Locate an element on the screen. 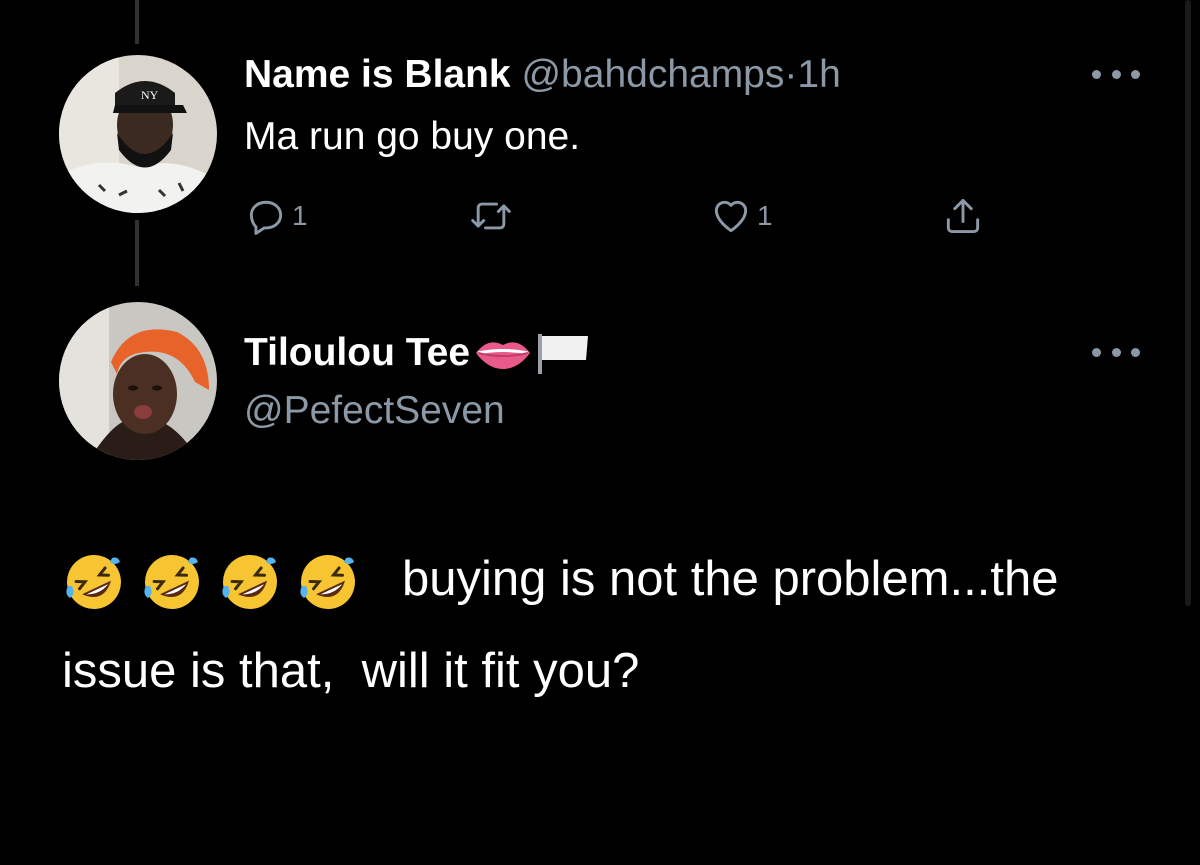  reply-icon is located at coordinates (266, 217).